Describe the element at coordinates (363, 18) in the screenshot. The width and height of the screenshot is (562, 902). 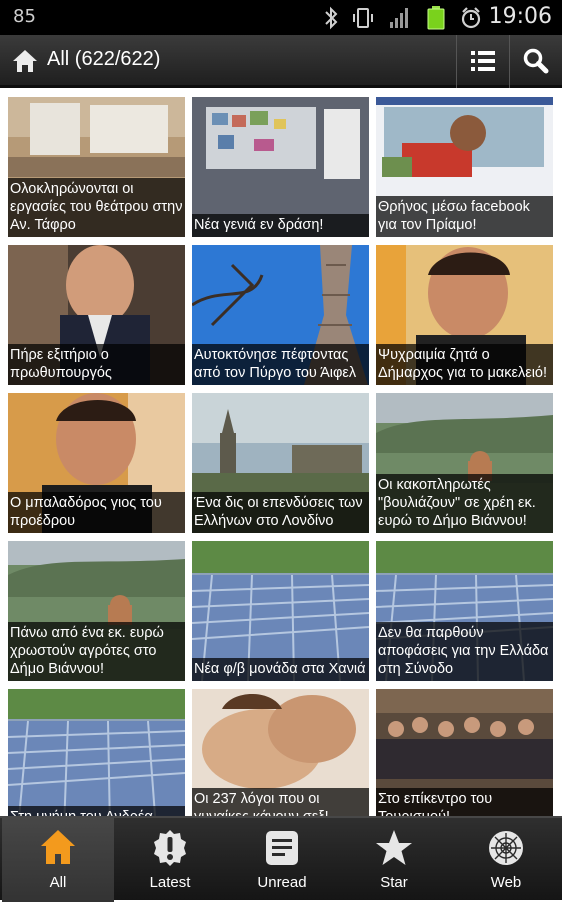
I see `vibrate-icon` at that location.